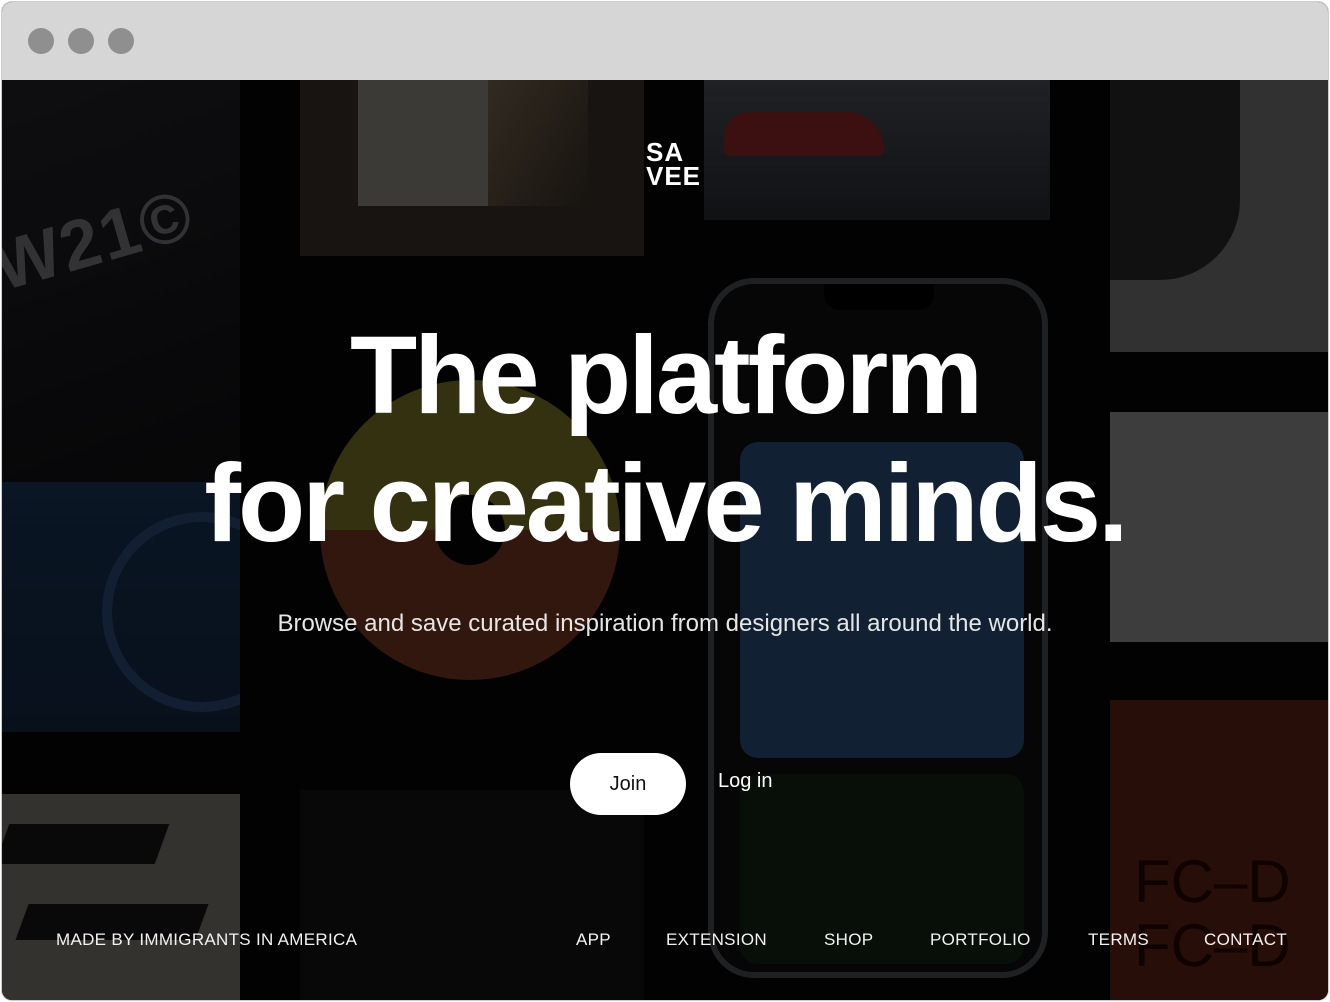 This screenshot has width=1330, height=1002. What do you see at coordinates (1118, 940) in the screenshot?
I see `footer-link-terms: TERMS` at bounding box center [1118, 940].